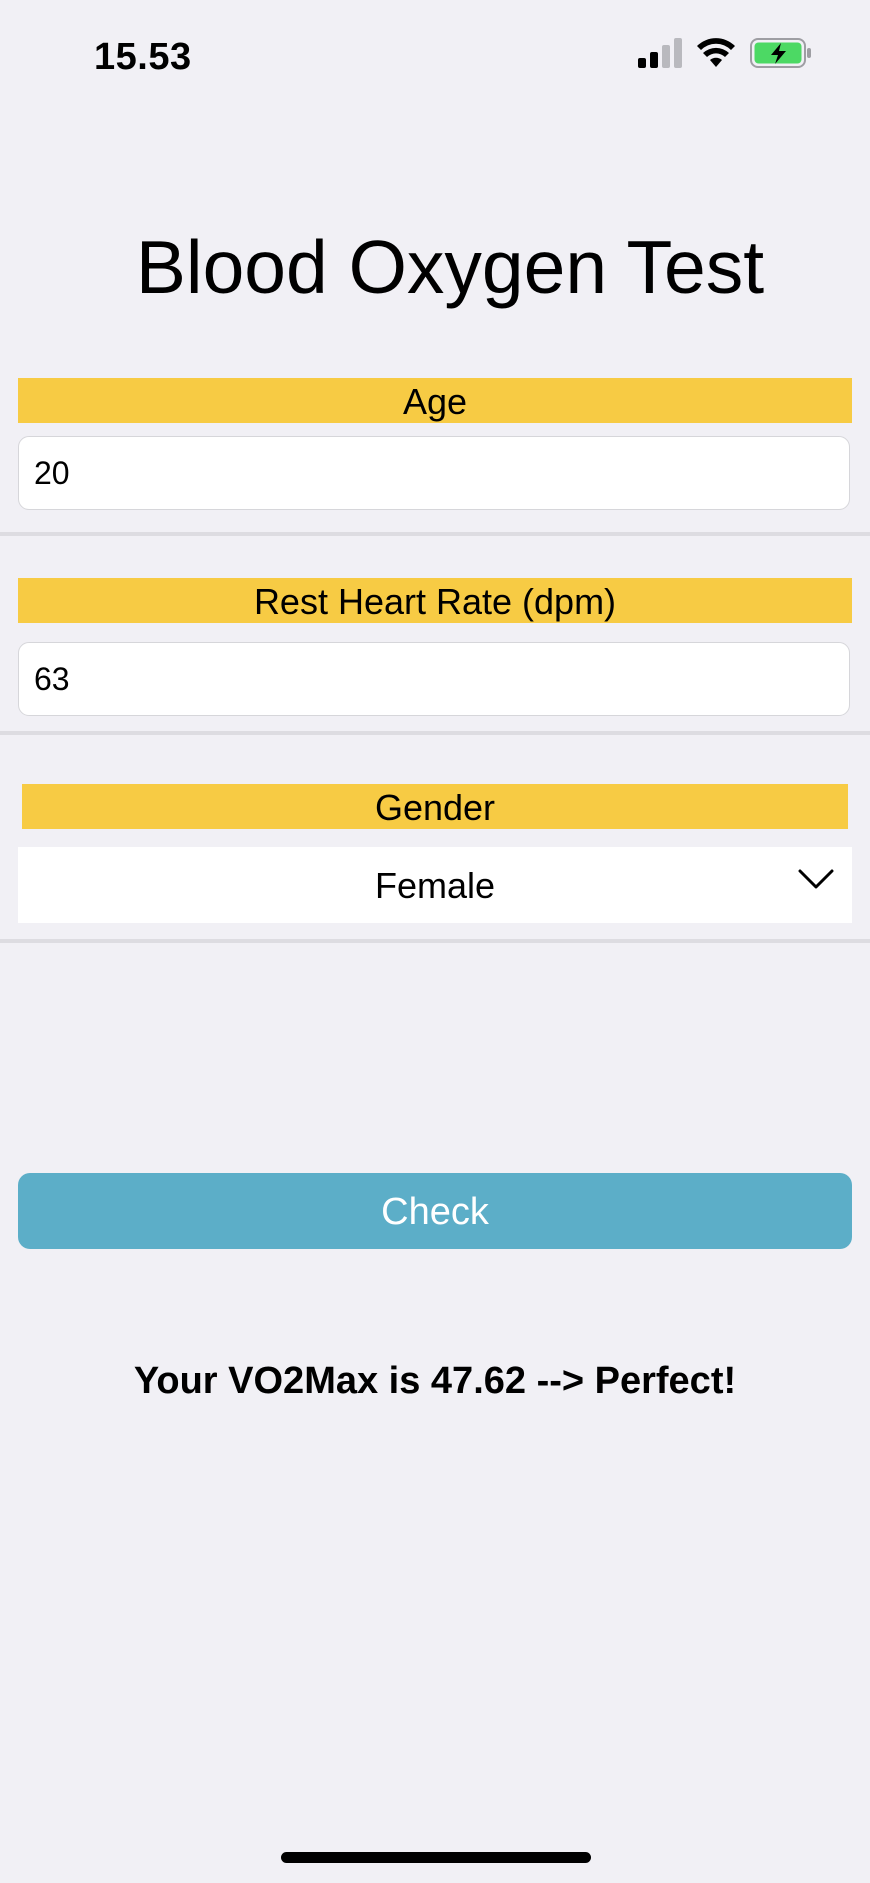  I want to click on battery-charging-icon, so click(781, 55).